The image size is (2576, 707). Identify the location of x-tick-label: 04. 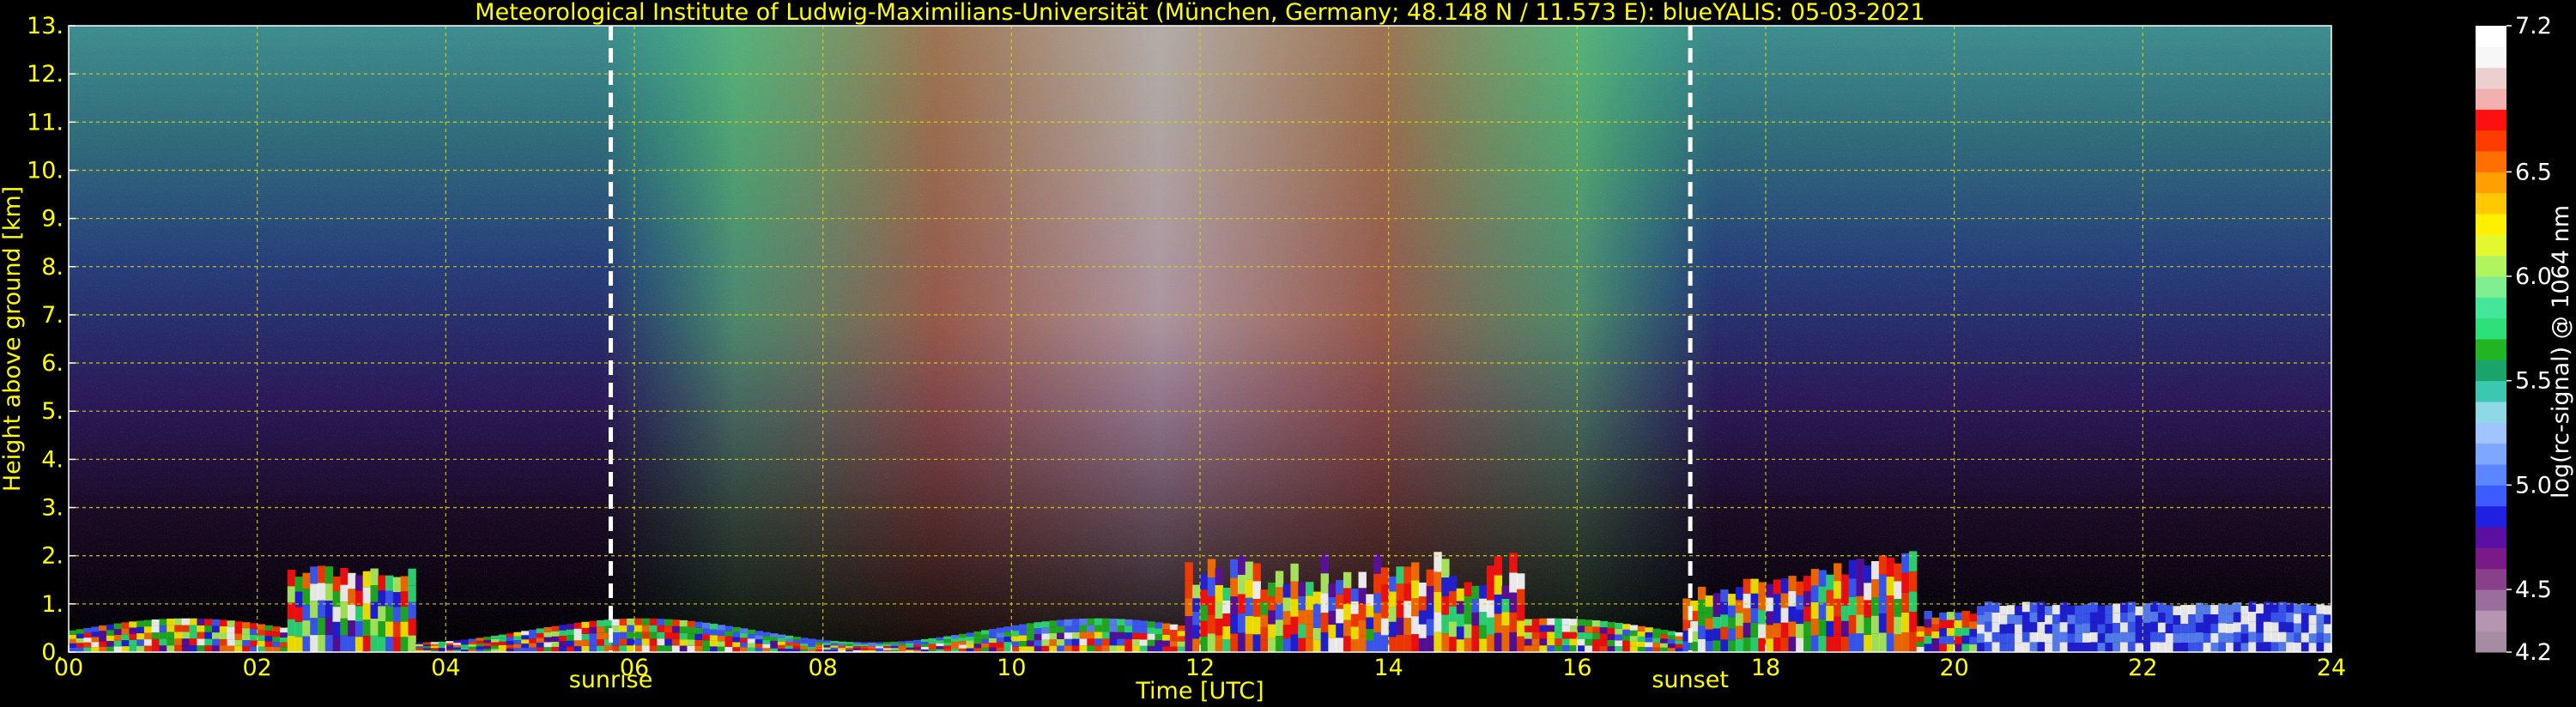
(445, 668).